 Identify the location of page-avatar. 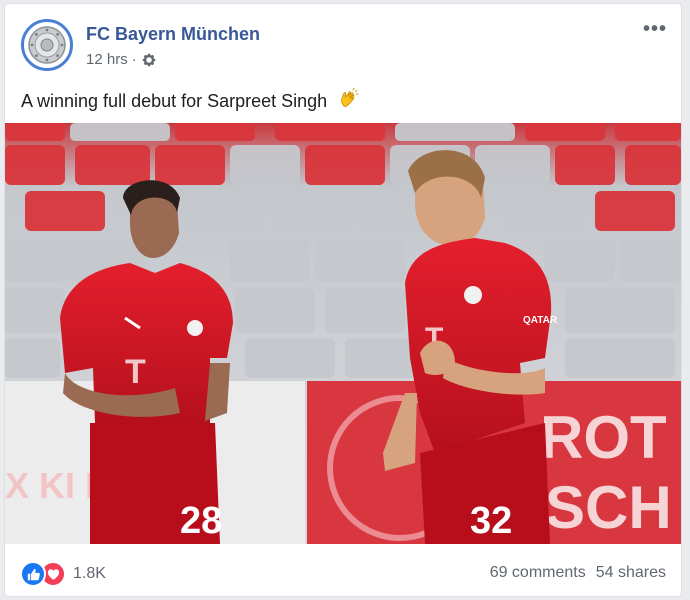
(47, 45).